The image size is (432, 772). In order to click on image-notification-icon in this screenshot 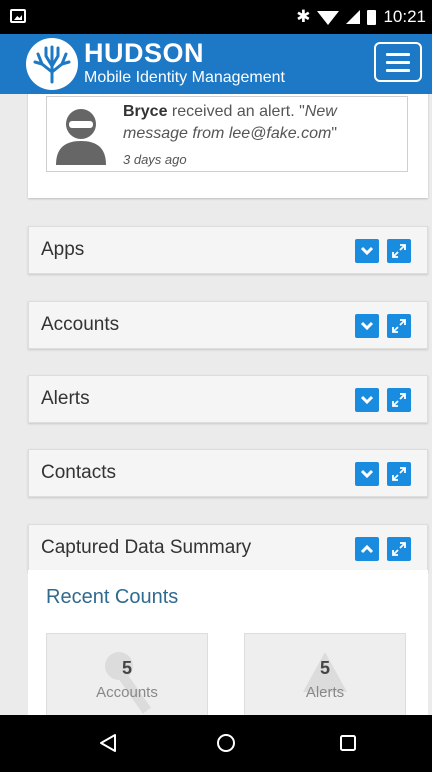, I will do `click(18, 16)`.